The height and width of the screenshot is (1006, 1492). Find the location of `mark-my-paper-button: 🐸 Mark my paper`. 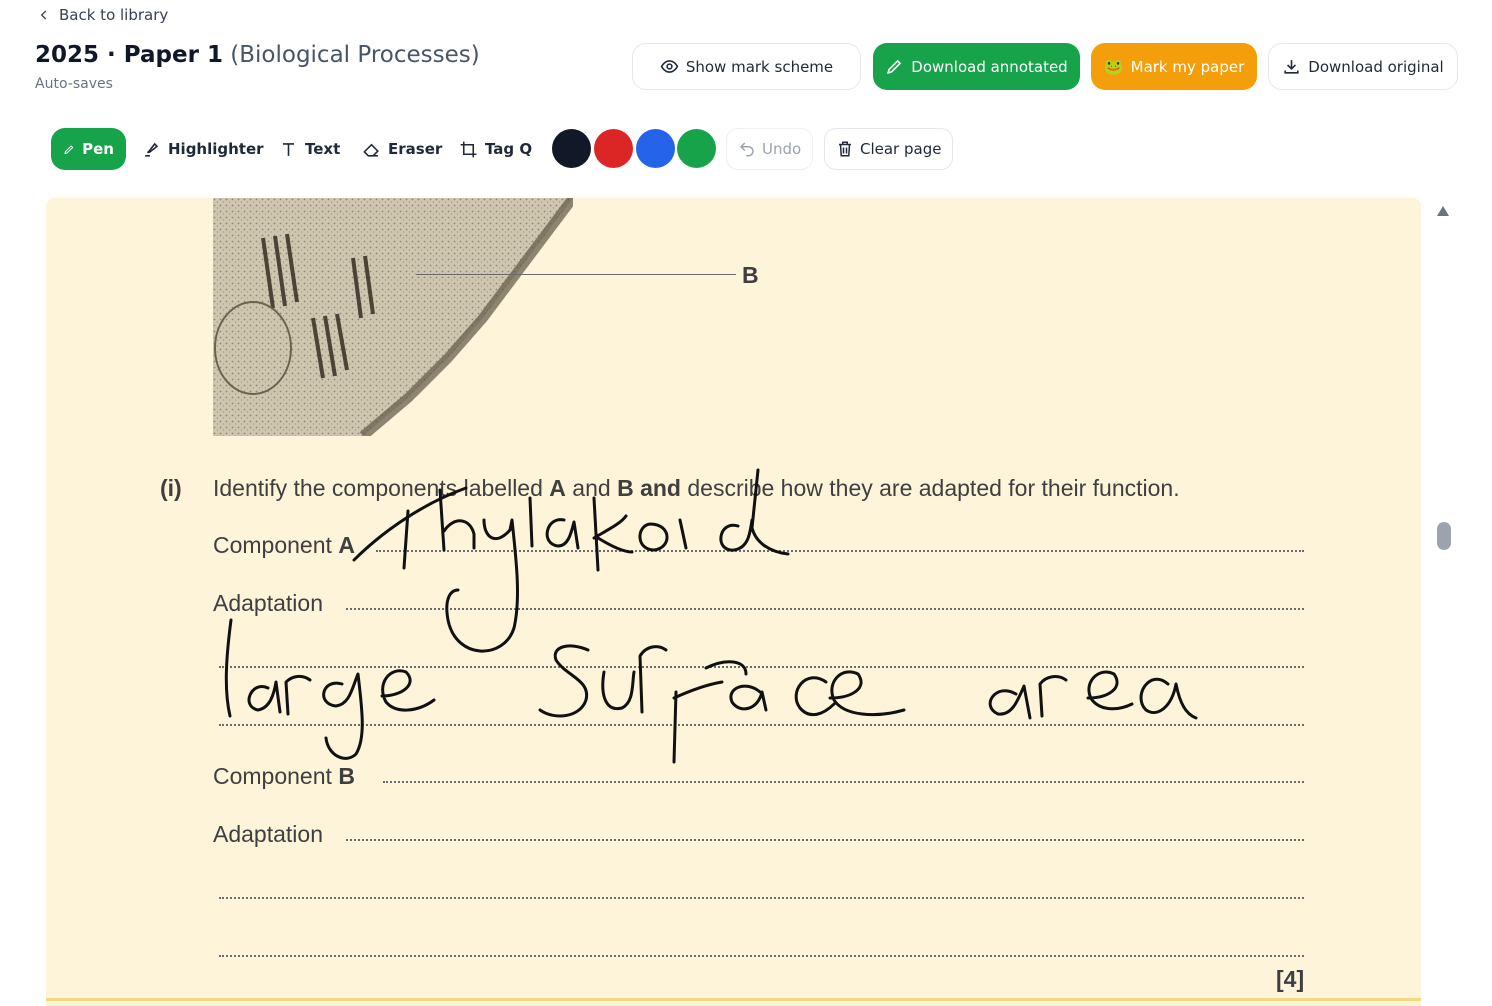

mark-my-paper-button: 🐸 Mark my paper is located at coordinates (1174, 66).